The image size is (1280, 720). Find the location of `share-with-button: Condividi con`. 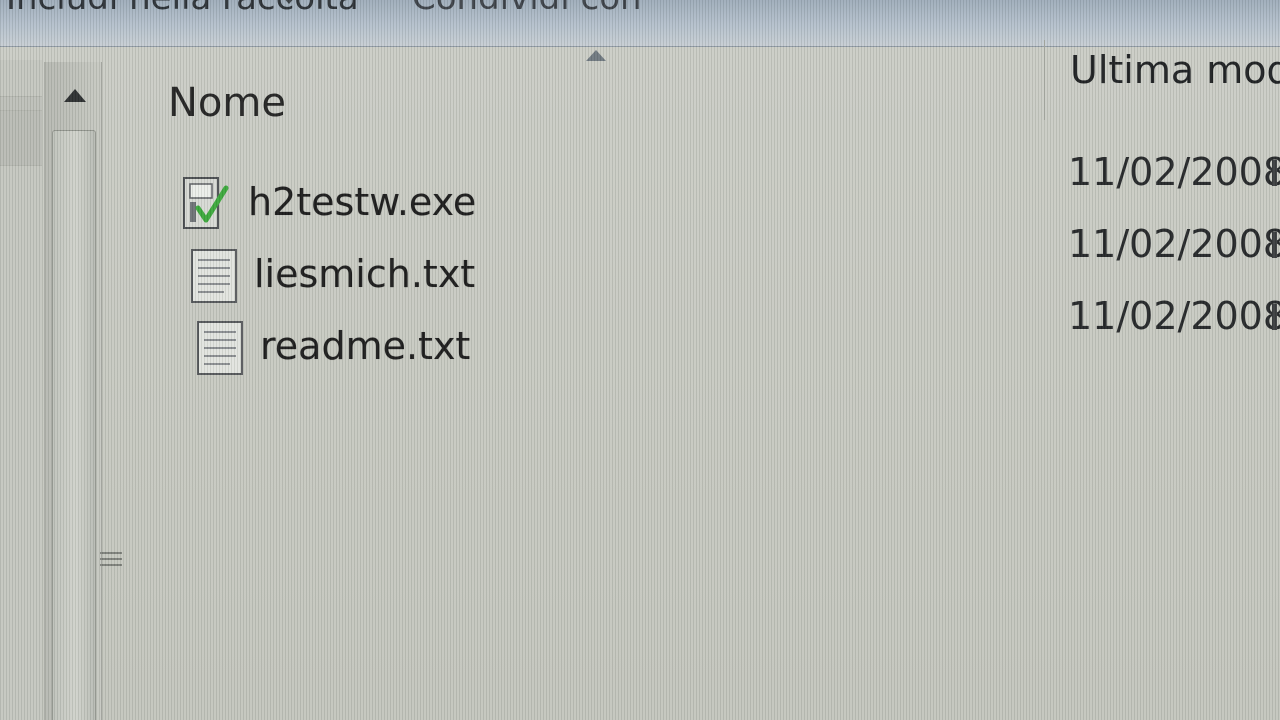

share-with-button: Condividi con is located at coordinates (527, 9).